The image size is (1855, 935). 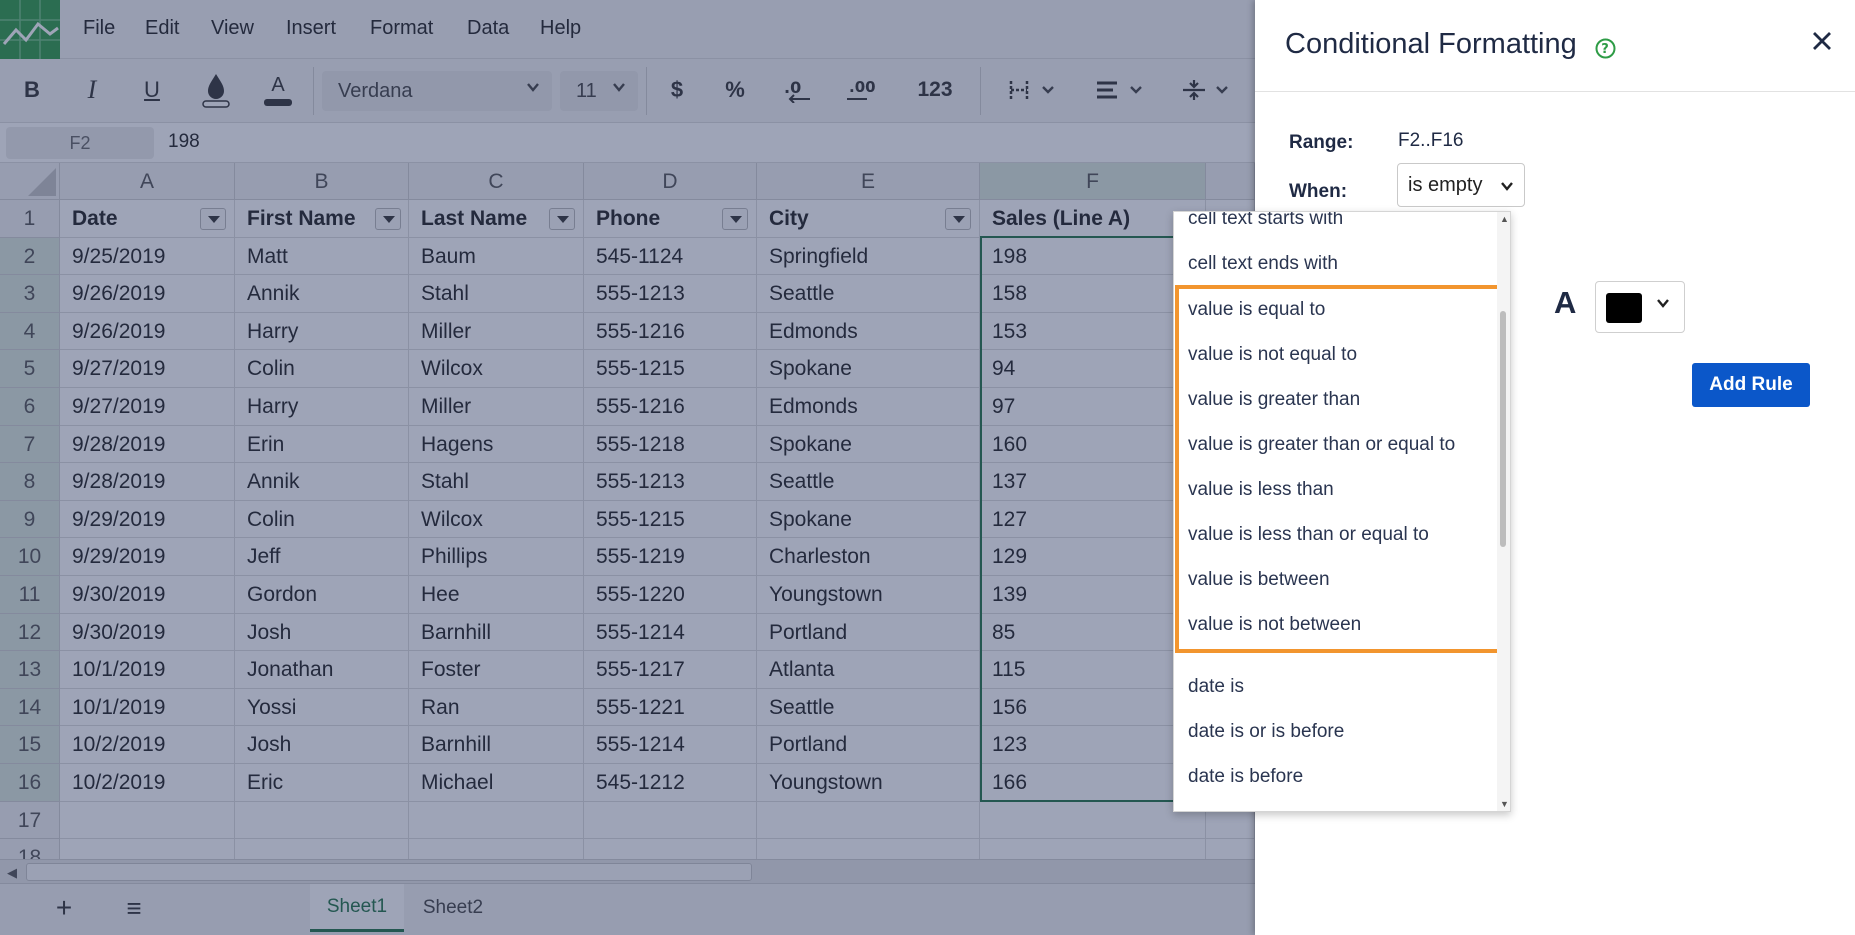 I want to click on row-header-9: 9, so click(x=30, y=519).